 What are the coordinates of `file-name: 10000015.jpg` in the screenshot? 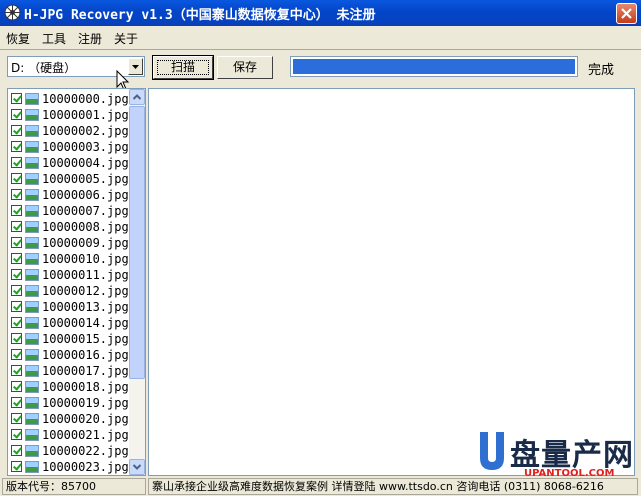 It's located at (85, 339).